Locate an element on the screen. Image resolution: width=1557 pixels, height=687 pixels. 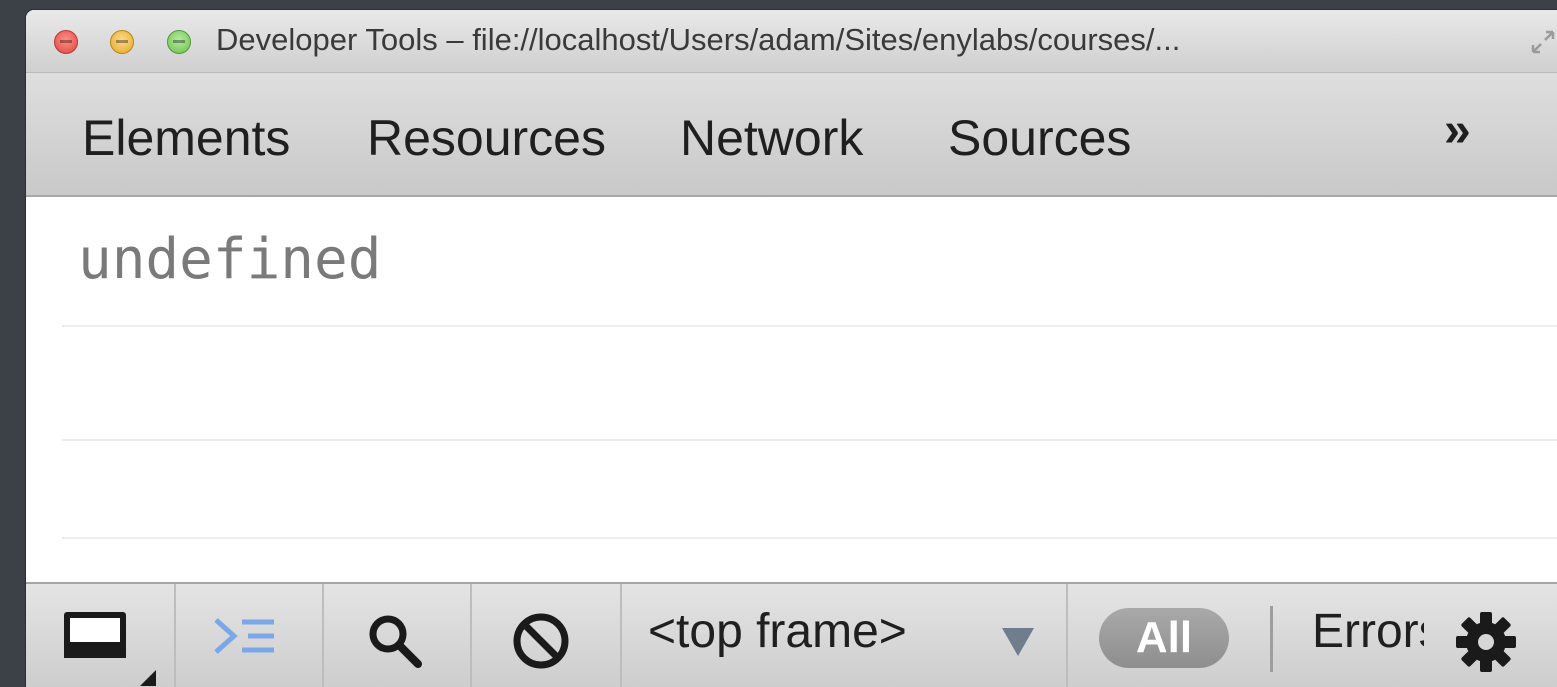
close-icon is located at coordinates (66, 41).